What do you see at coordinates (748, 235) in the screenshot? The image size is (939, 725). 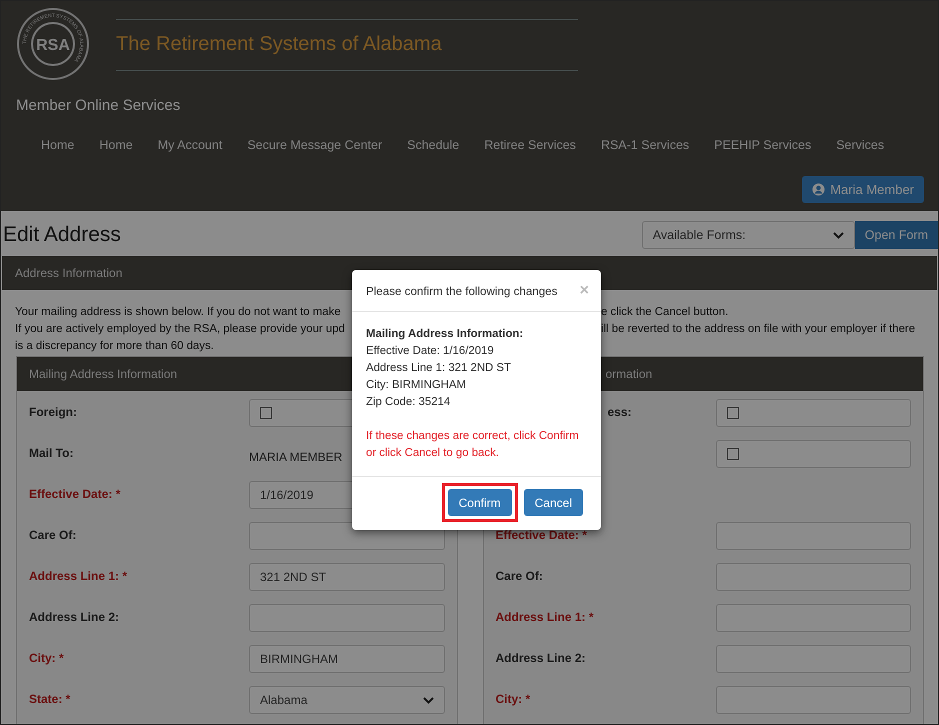 I see `forms-select: Available Forms:` at bounding box center [748, 235].